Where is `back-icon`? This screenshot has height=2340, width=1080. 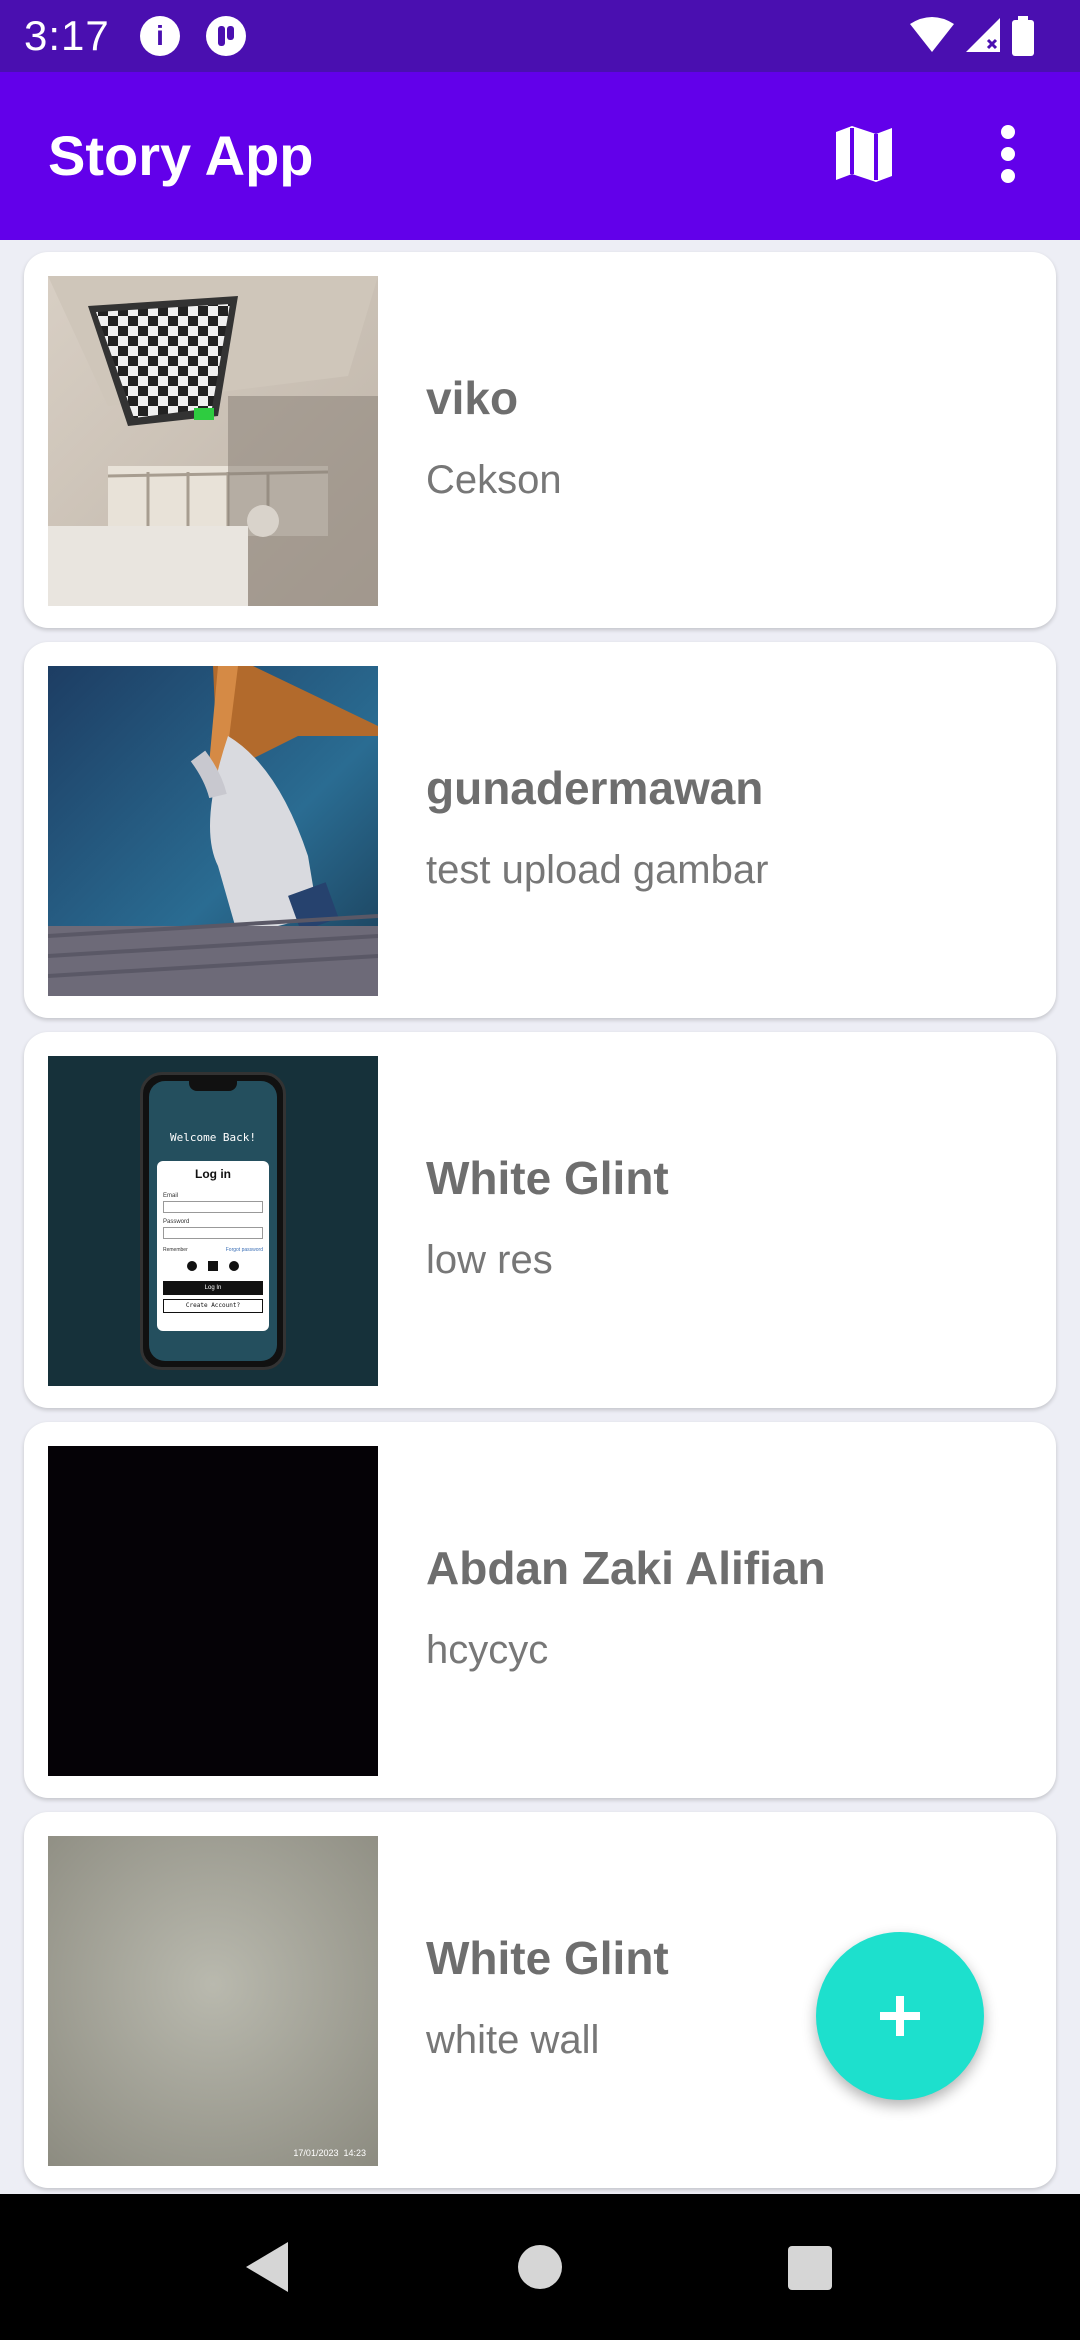
back-icon is located at coordinates (267, 2267).